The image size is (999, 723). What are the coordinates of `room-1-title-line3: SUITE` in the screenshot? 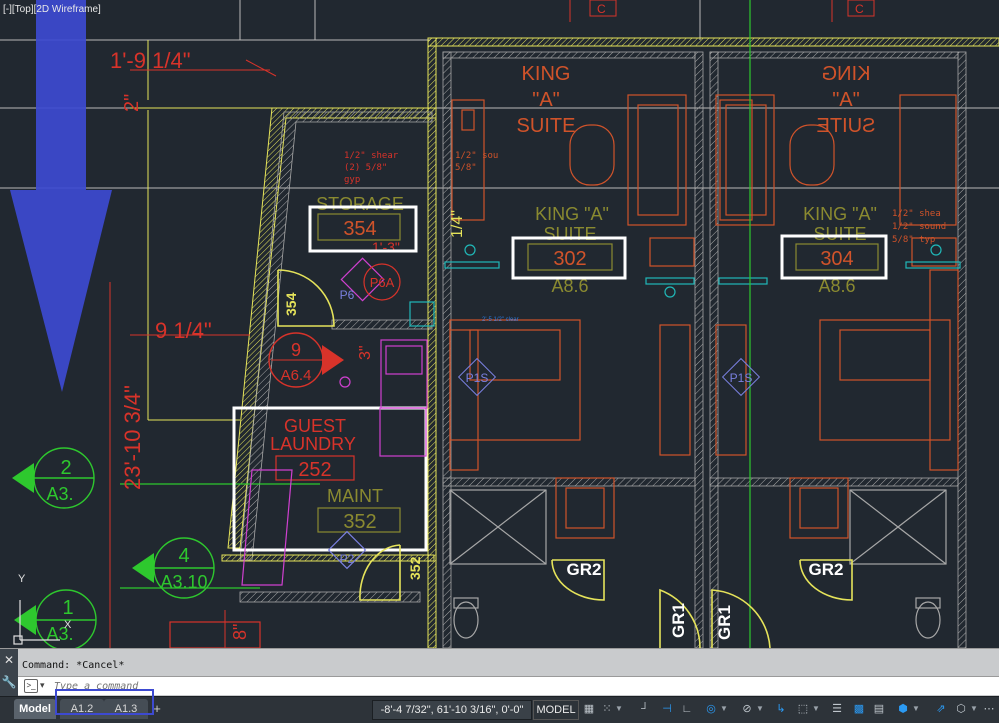 It's located at (546, 126).